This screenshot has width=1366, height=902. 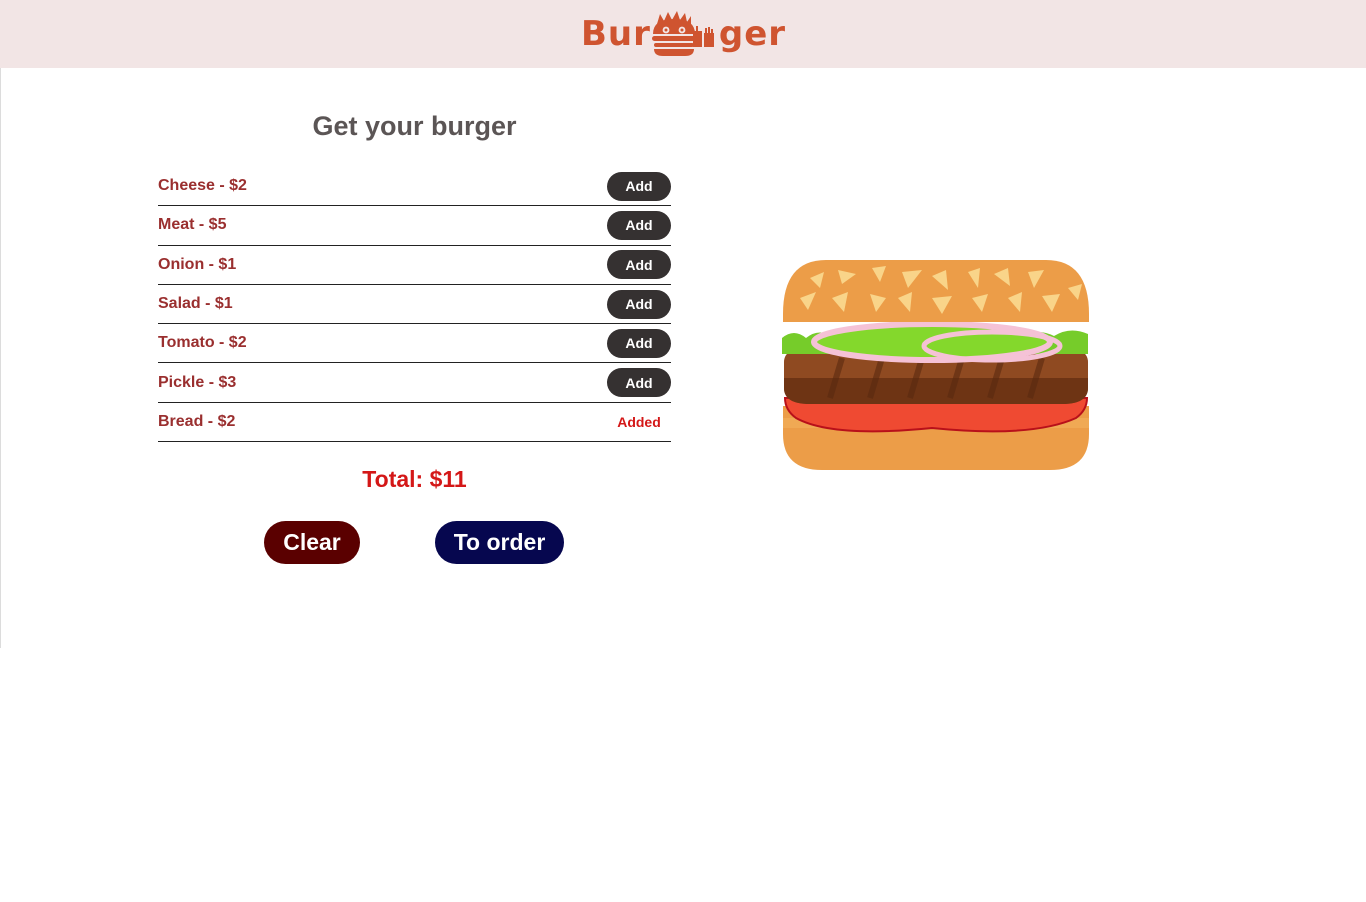 What do you see at coordinates (752, 34) in the screenshot?
I see `logo-text-right: ger` at bounding box center [752, 34].